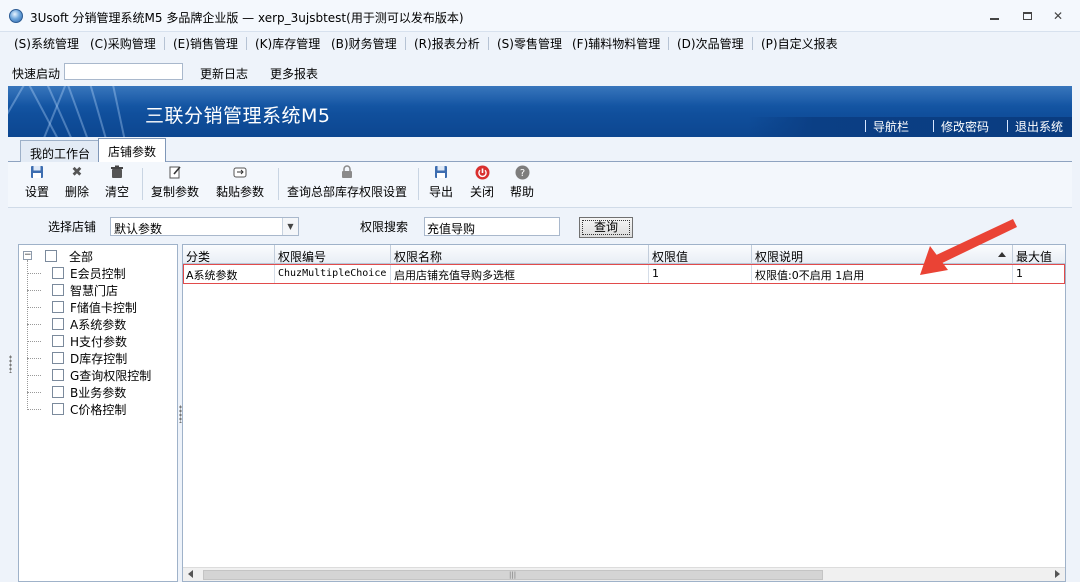 The width and height of the screenshot is (1080, 582). What do you see at coordinates (27, 255) in the screenshot?
I see `collapse-icon: −` at bounding box center [27, 255].